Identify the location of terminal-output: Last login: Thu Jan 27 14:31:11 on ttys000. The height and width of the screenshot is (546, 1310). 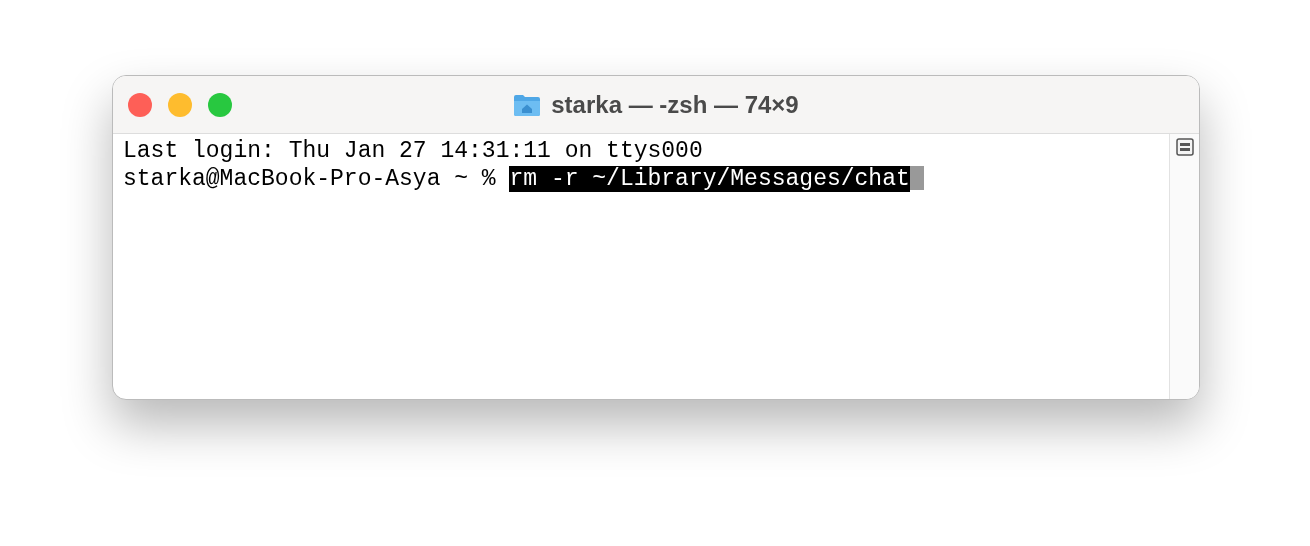
(413, 151).